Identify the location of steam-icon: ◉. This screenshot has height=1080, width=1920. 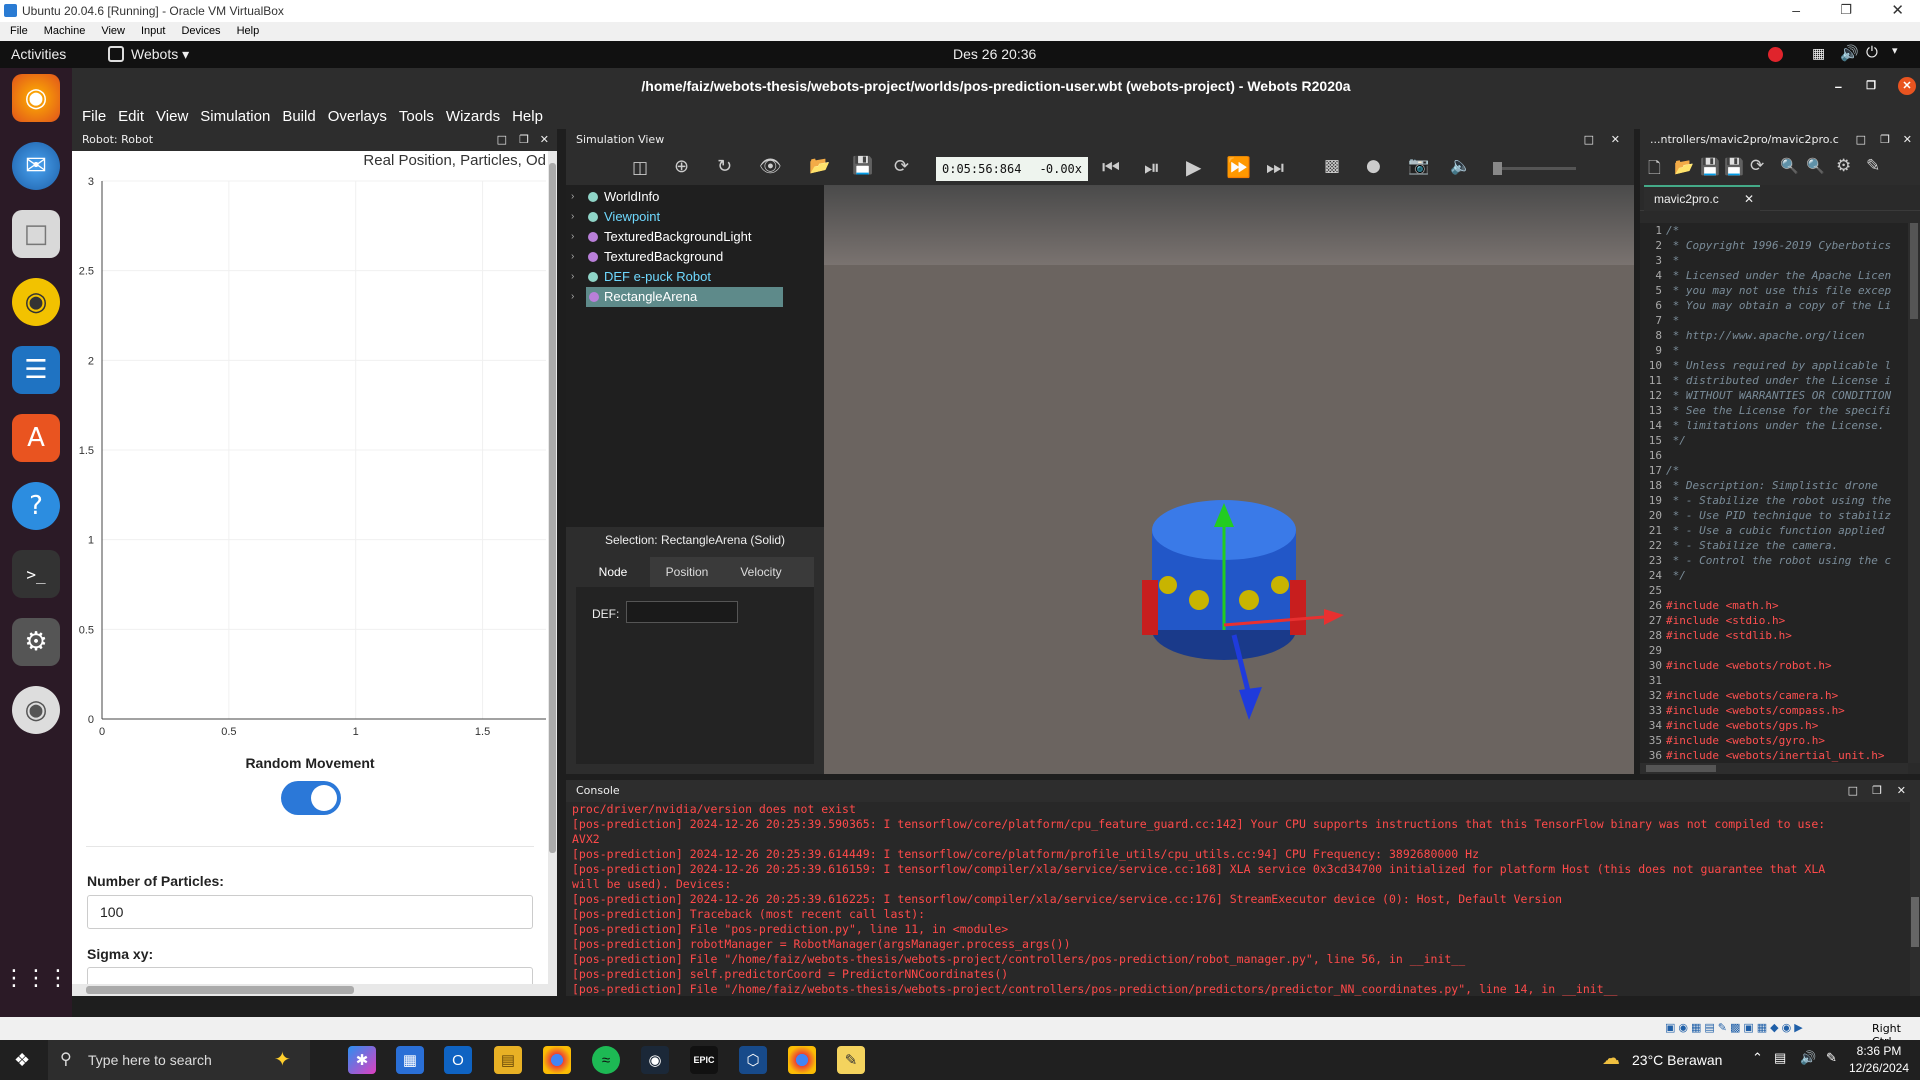
(655, 1060).